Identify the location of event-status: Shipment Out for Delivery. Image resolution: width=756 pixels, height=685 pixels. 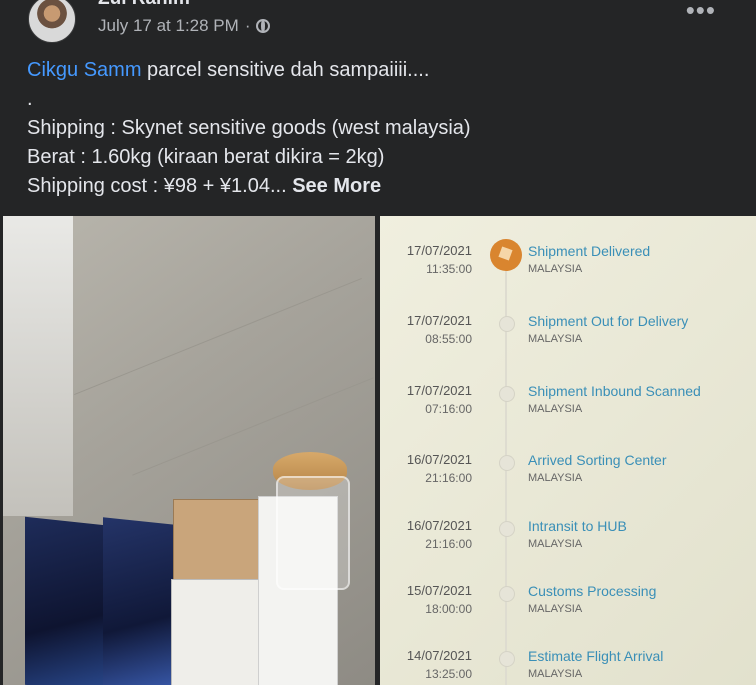
(608, 321).